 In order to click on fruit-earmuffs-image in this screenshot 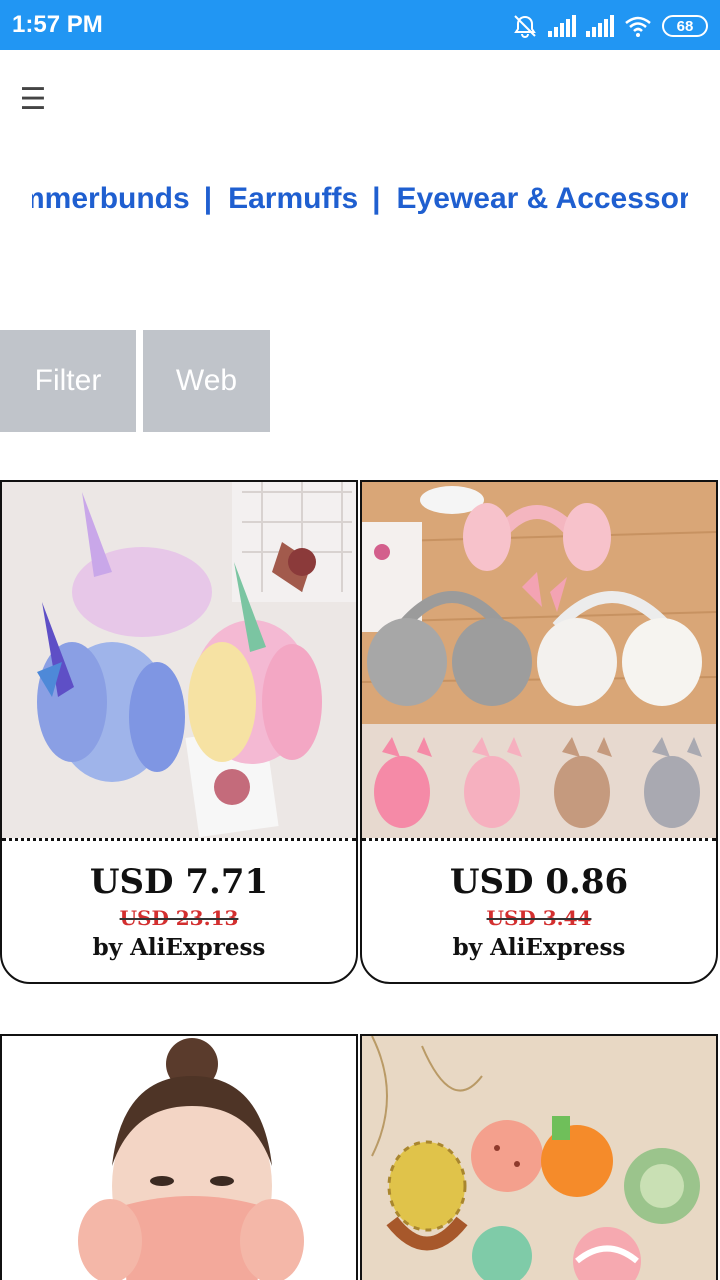, I will do `click(539, 1158)`.